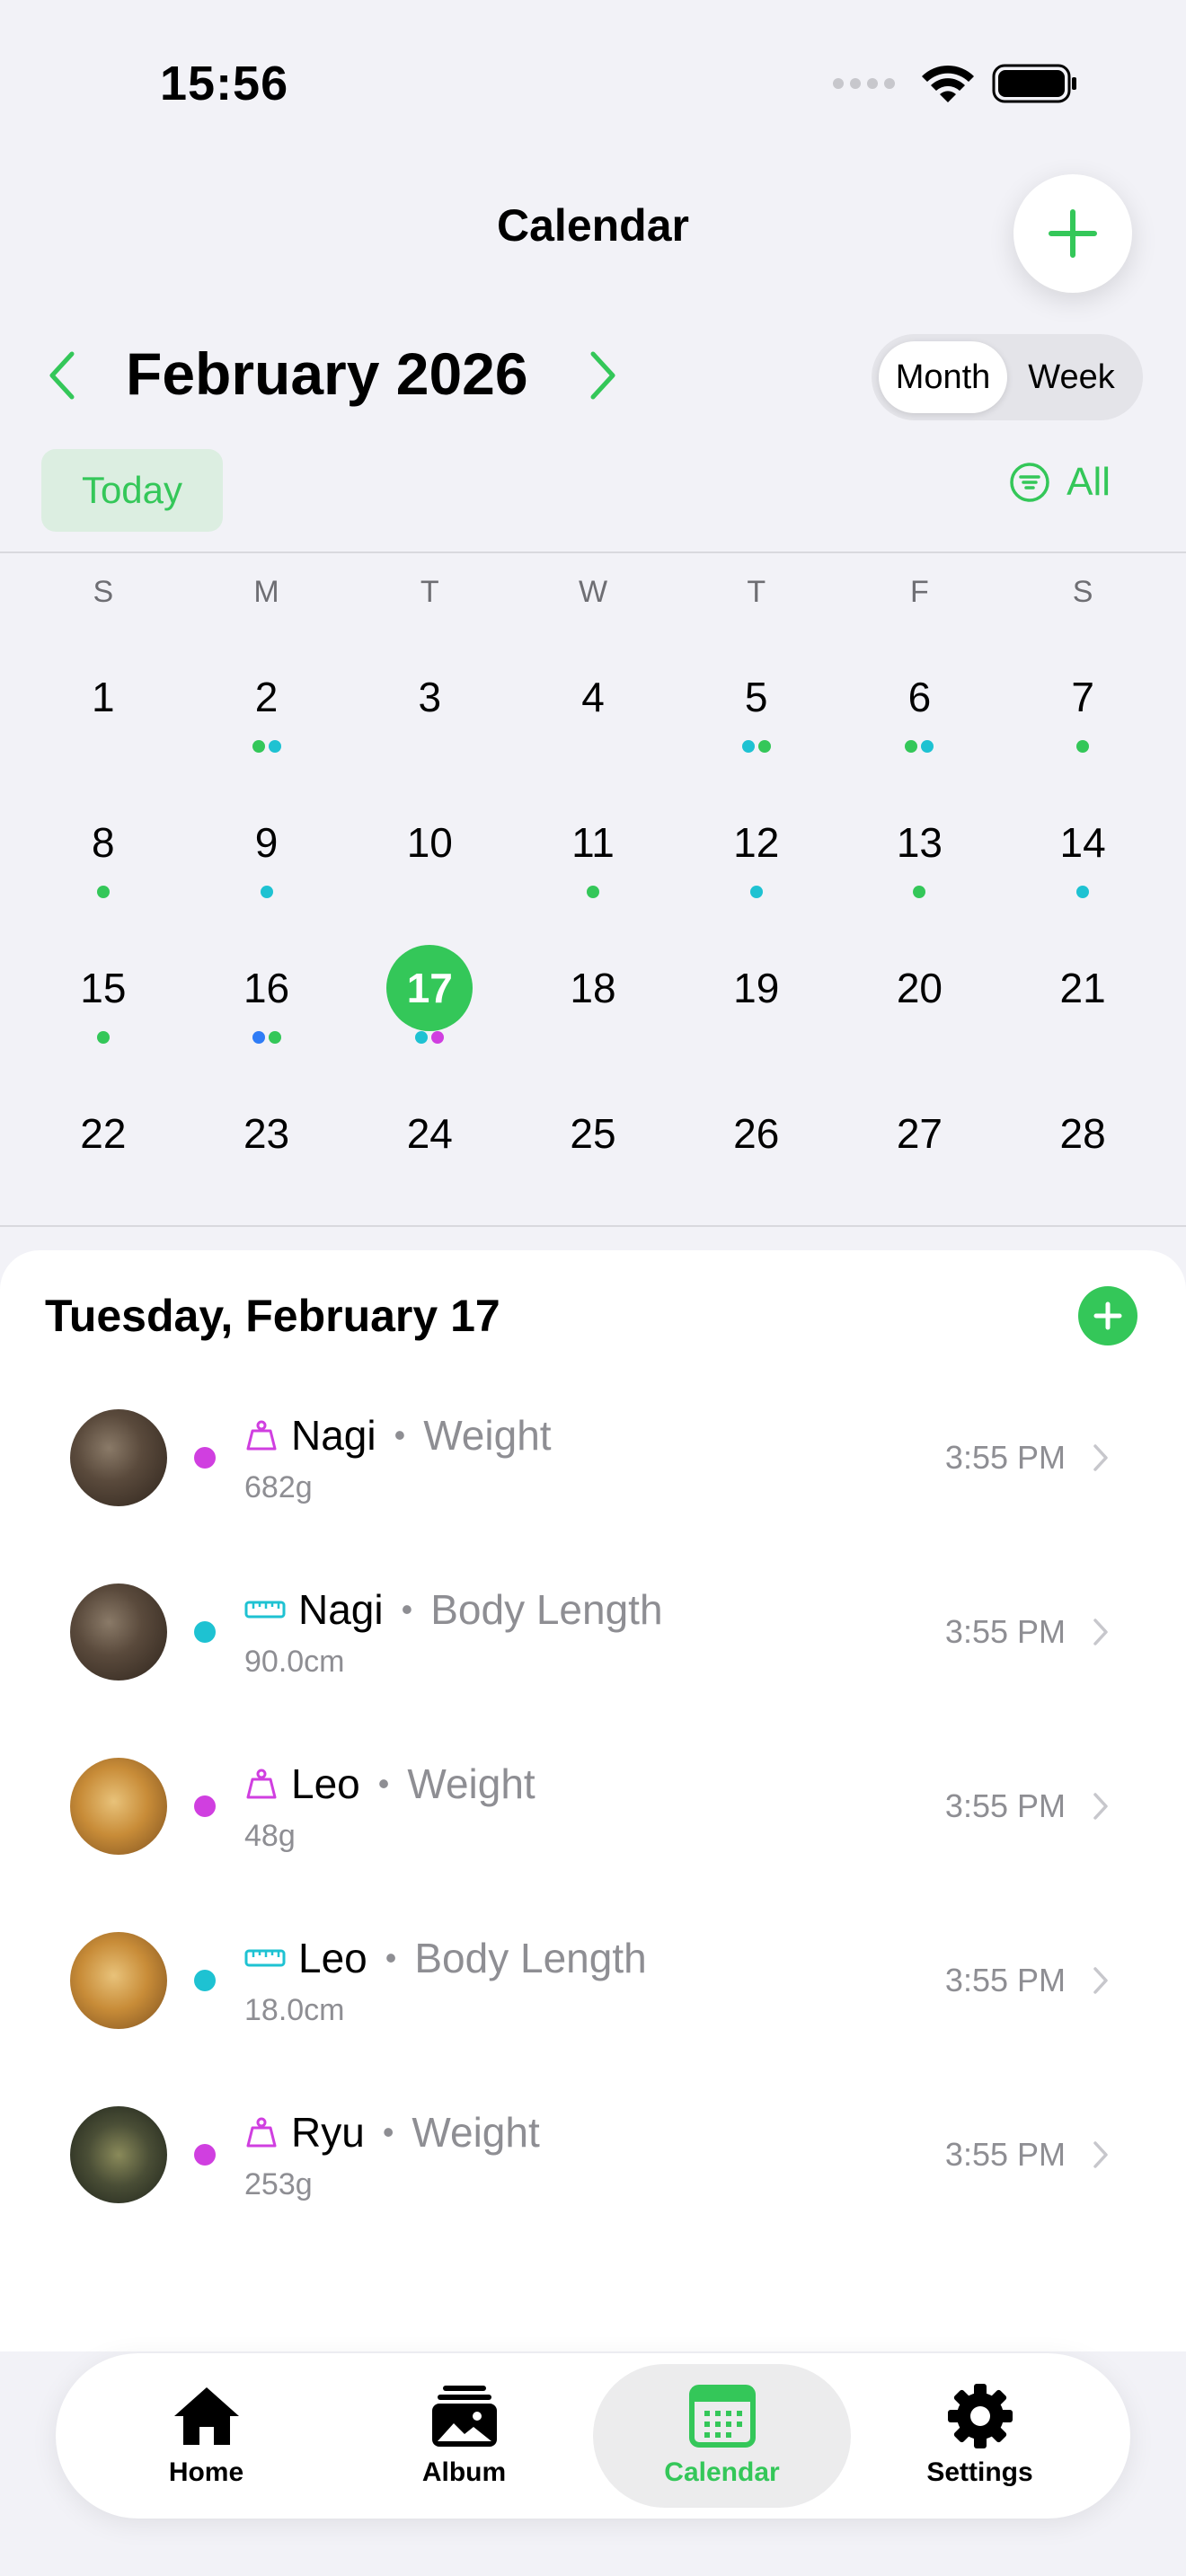 The width and height of the screenshot is (1186, 2576). What do you see at coordinates (103, 847) in the screenshot?
I see `calendar-day: 8` at bounding box center [103, 847].